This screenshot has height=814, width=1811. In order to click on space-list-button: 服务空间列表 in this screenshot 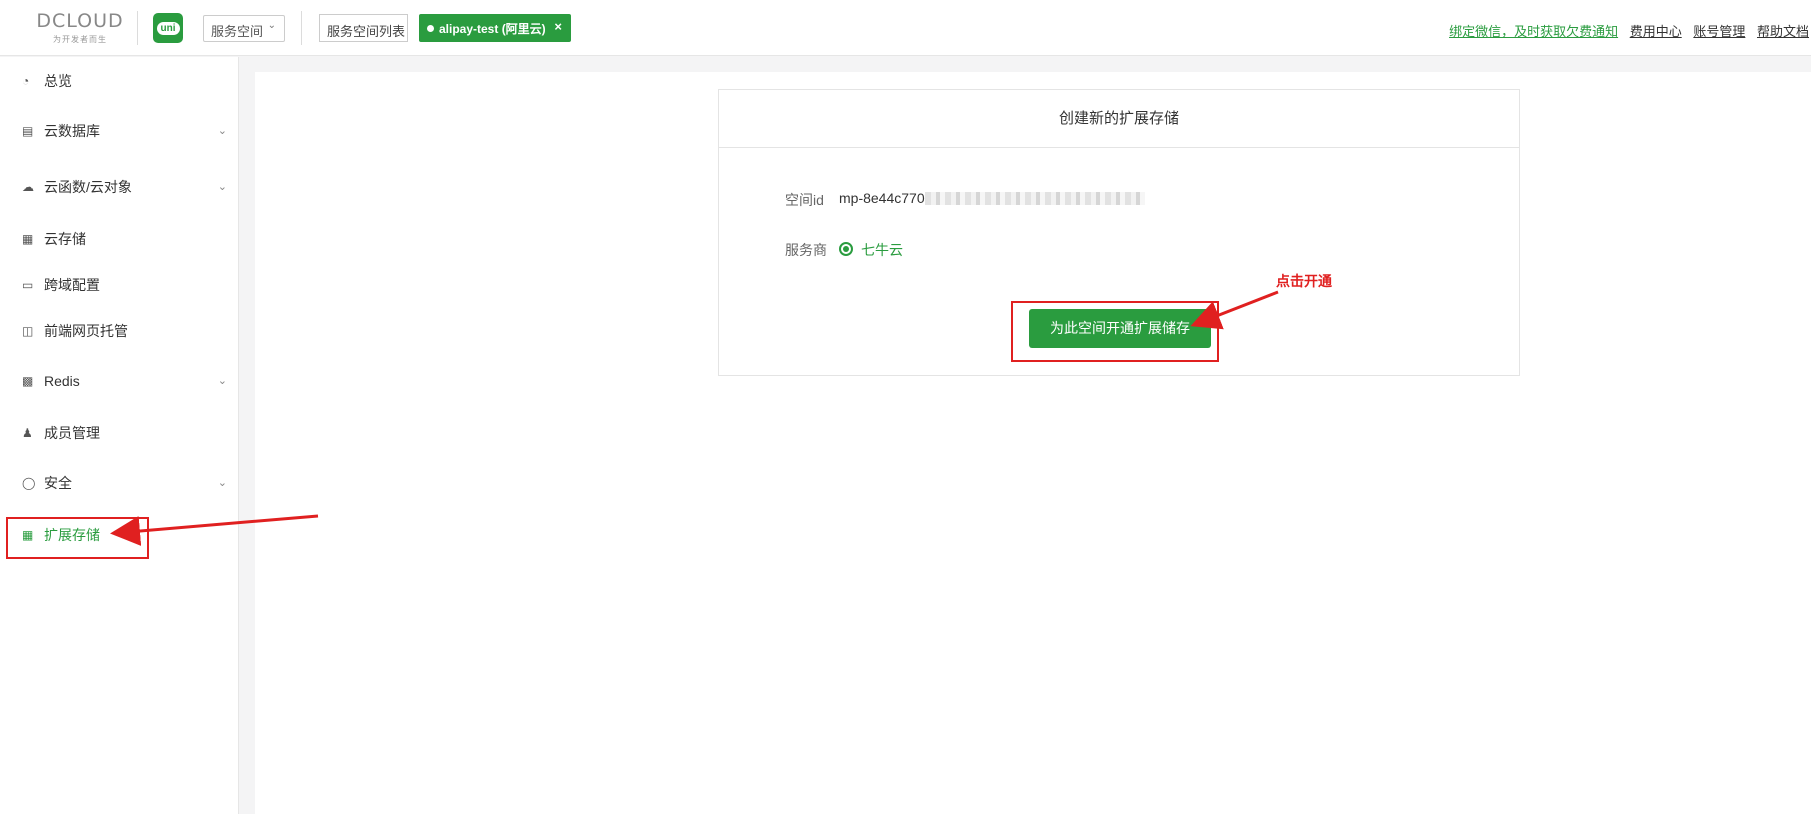, I will do `click(363, 28)`.